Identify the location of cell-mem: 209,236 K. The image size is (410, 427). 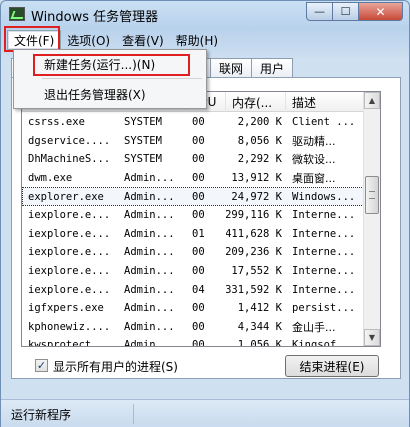
(254, 252).